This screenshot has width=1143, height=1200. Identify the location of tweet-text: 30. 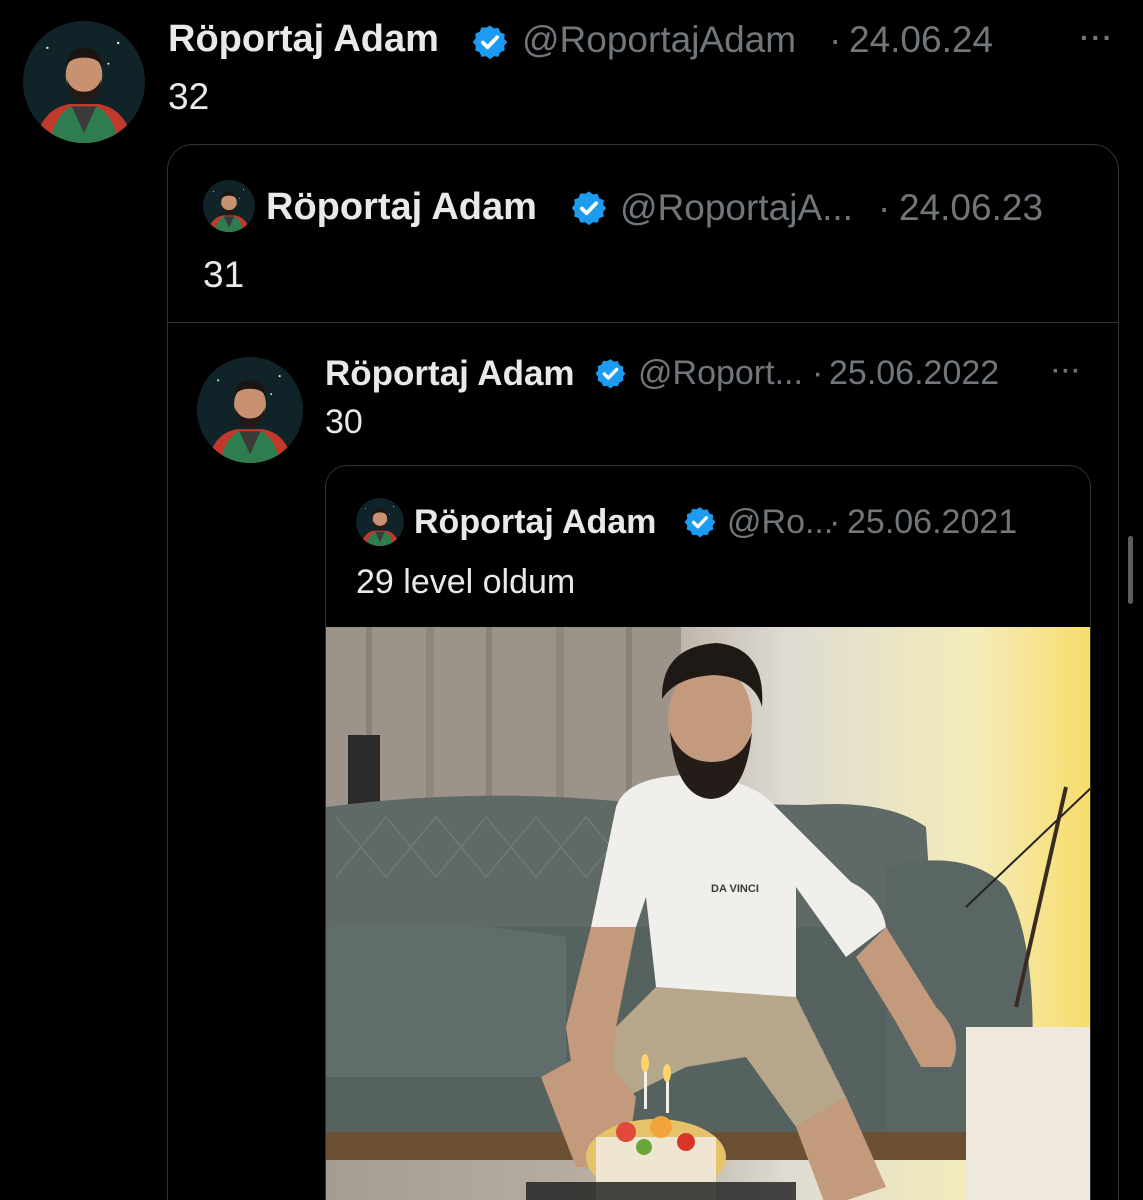
(344, 422).